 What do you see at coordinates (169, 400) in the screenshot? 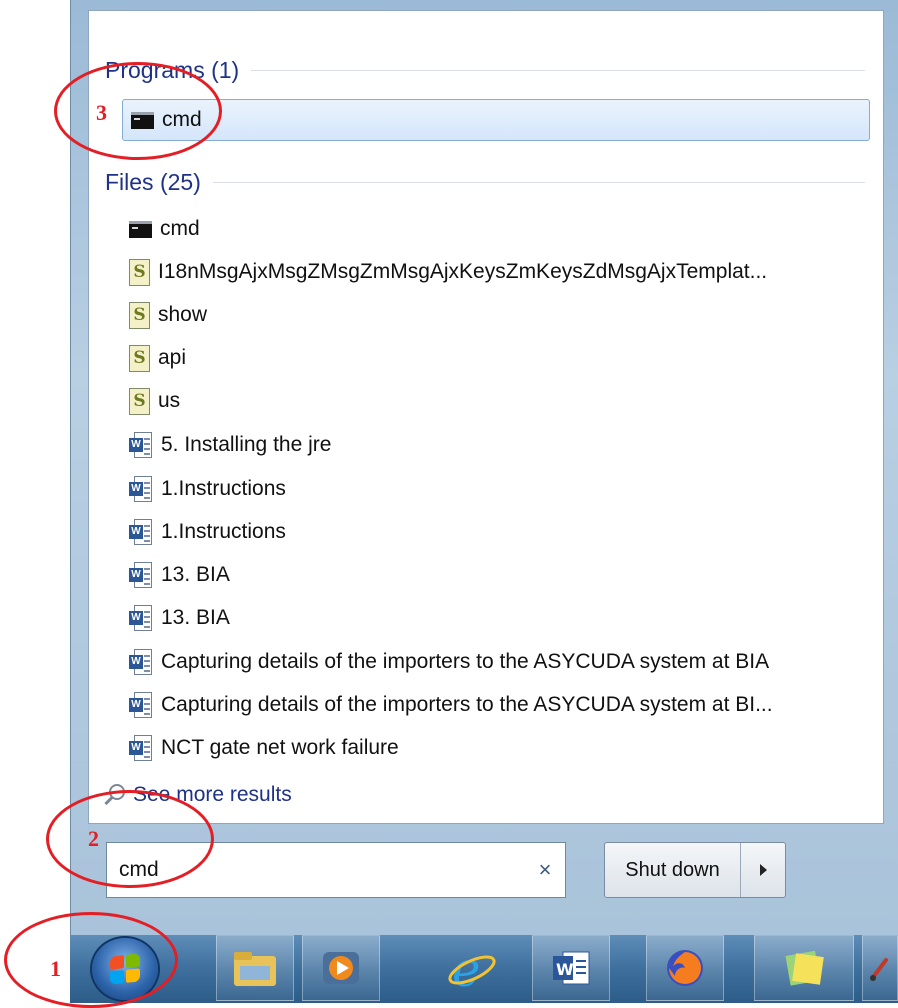
I see `file-result-label: us` at bounding box center [169, 400].